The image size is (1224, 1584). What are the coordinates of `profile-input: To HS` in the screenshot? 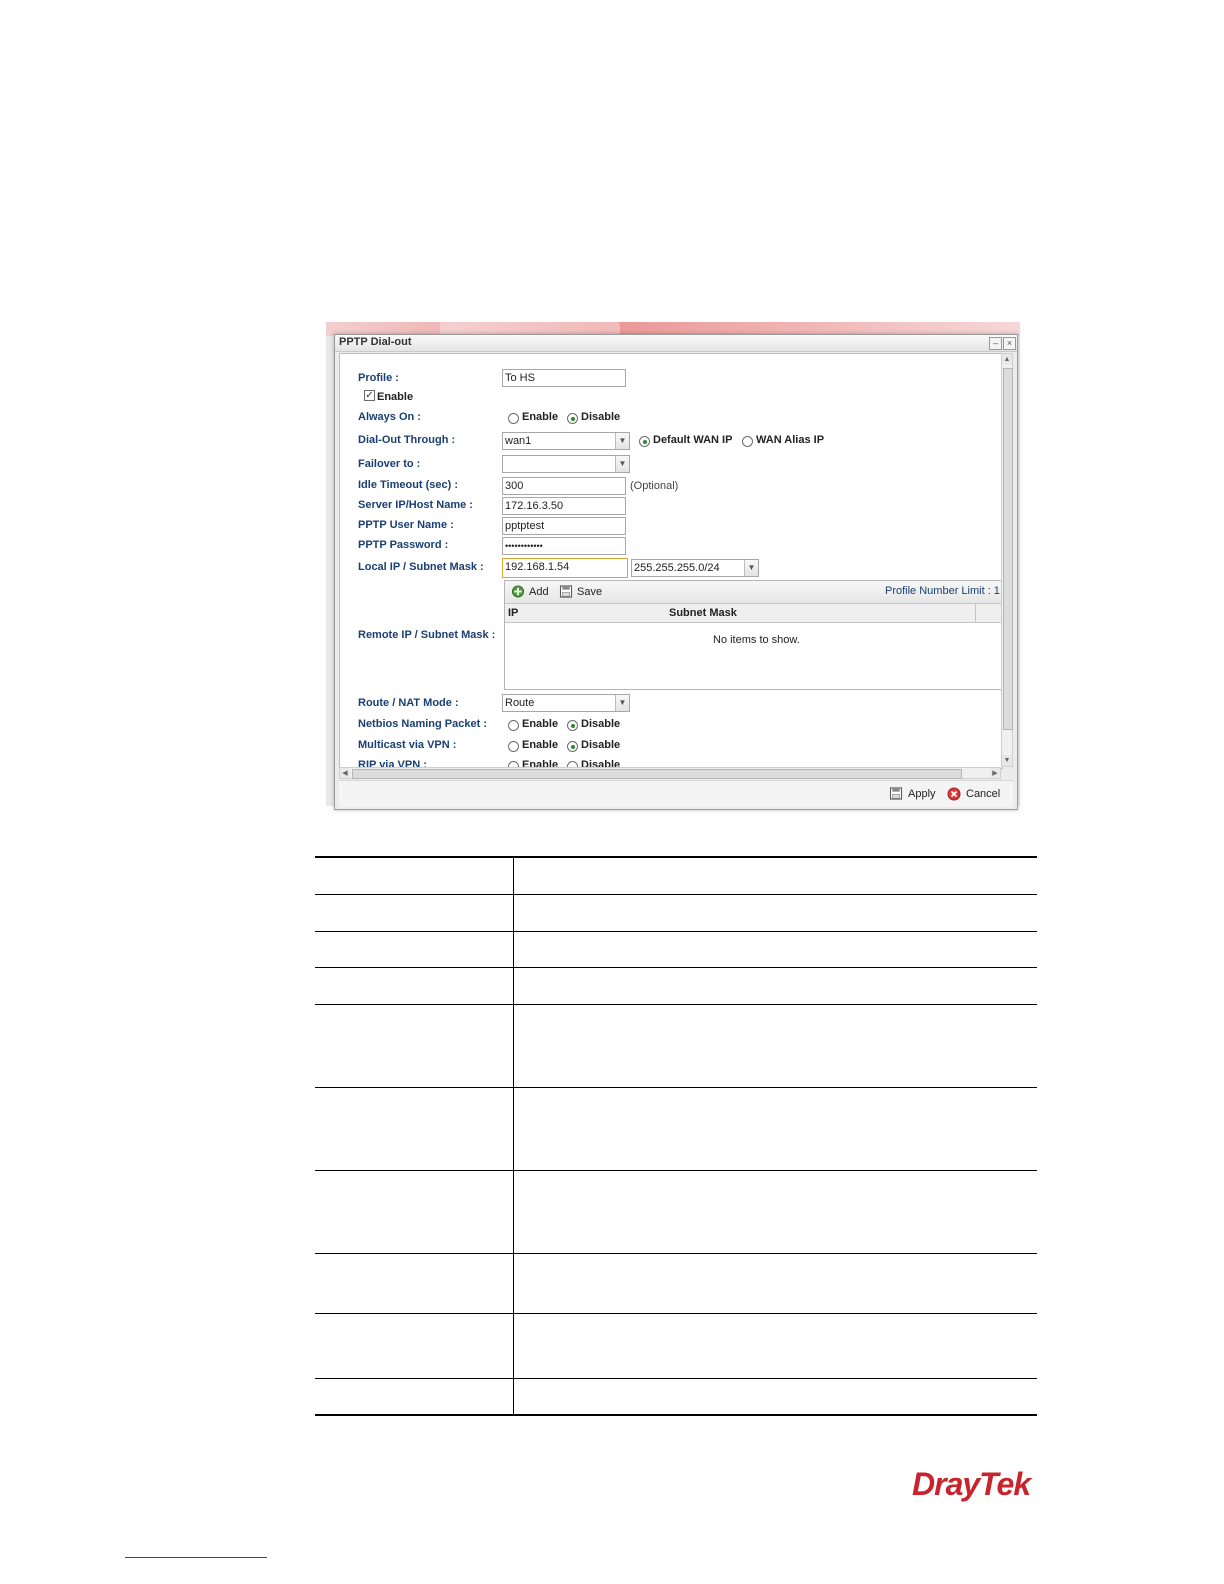 It's located at (564, 378).